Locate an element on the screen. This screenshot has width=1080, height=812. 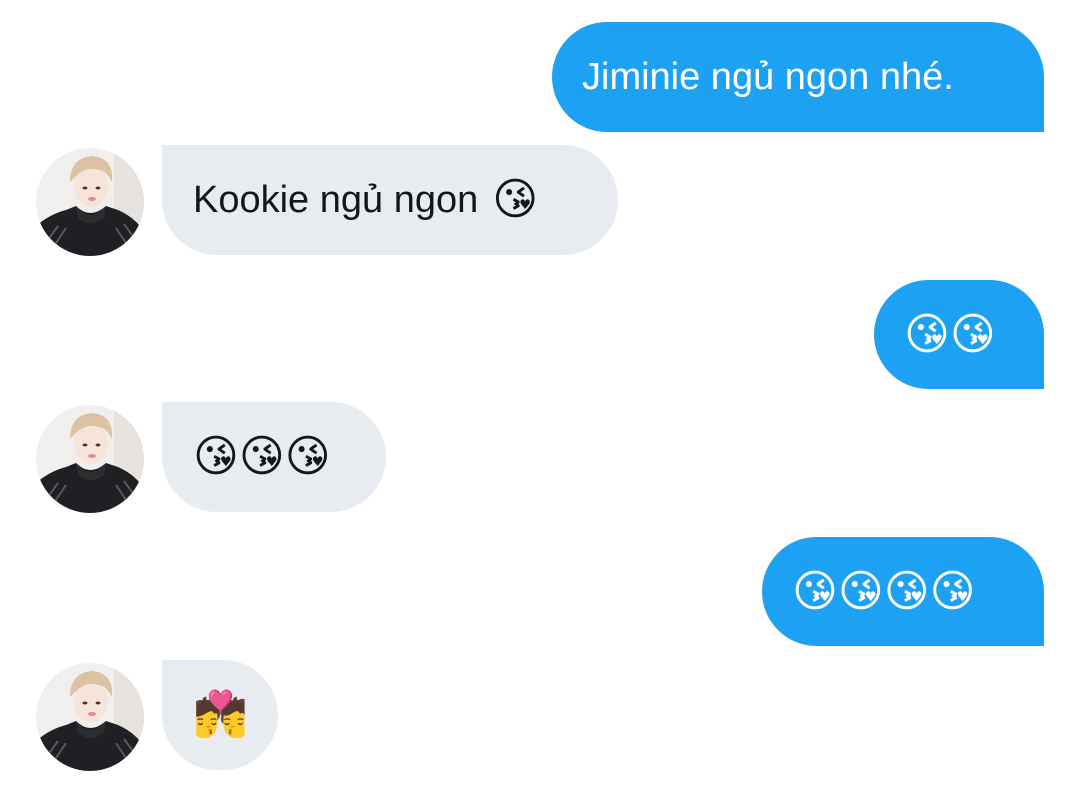
outgoing-message-bubble: 😘😘😘😘 is located at coordinates (903, 591).